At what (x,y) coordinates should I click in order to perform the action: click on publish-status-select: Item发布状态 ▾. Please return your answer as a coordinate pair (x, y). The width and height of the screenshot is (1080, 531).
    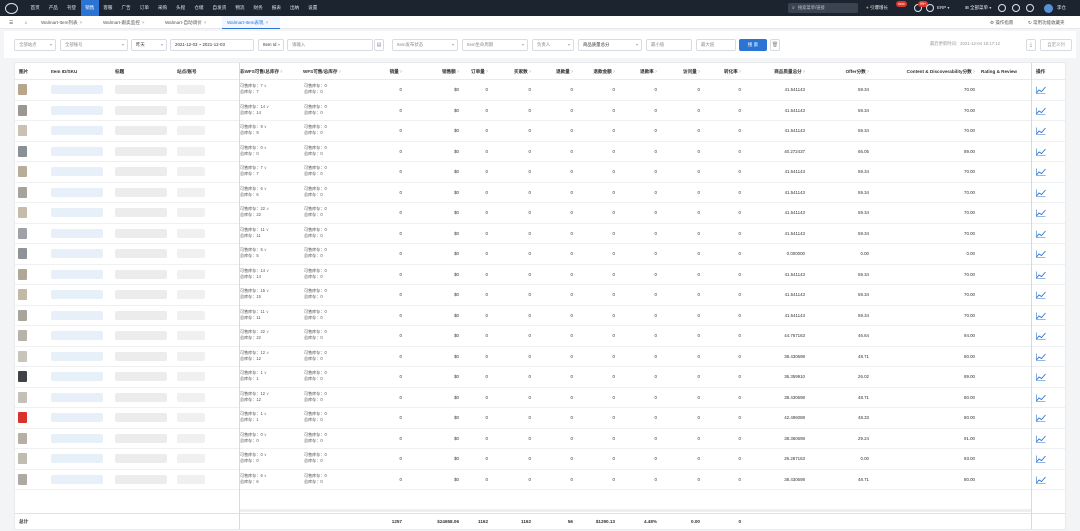
    Looking at the image, I should click on (425, 45).